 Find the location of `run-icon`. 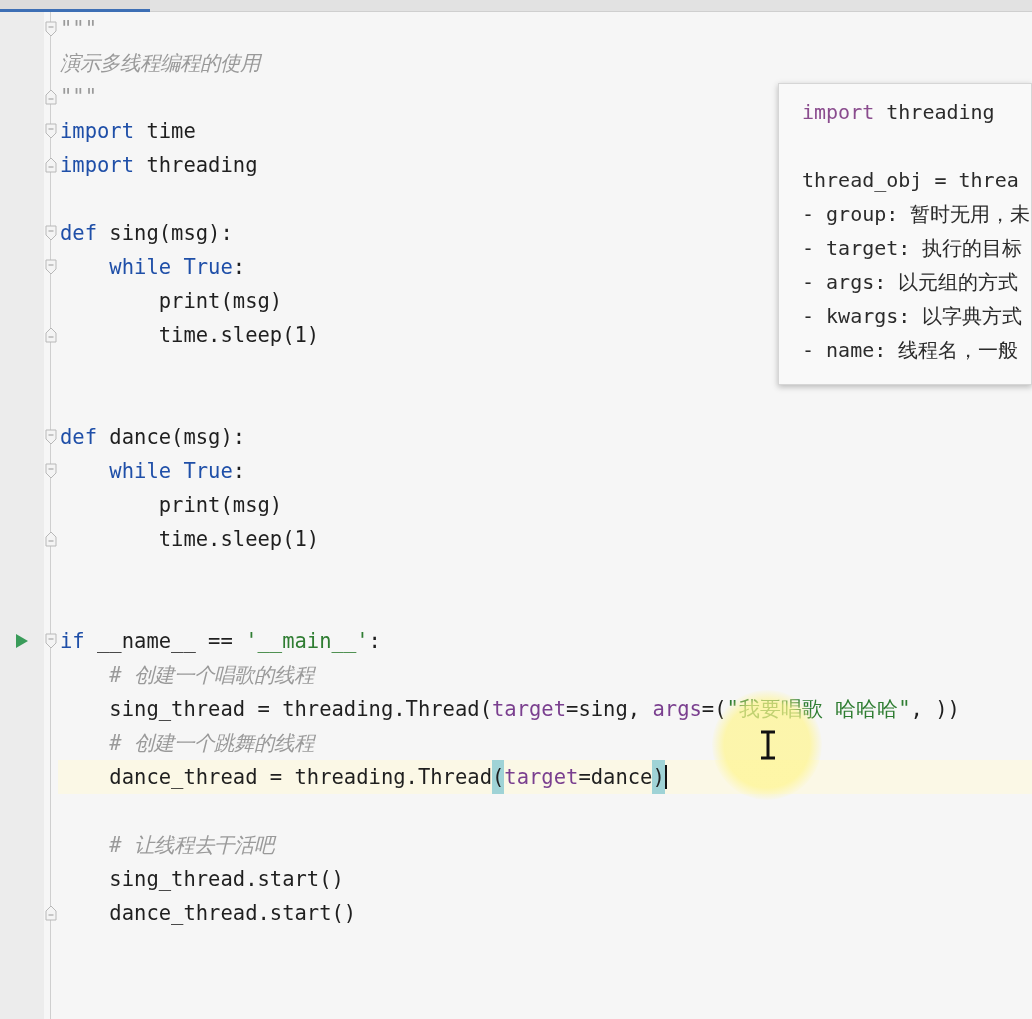

run-icon is located at coordinates (22, 641).